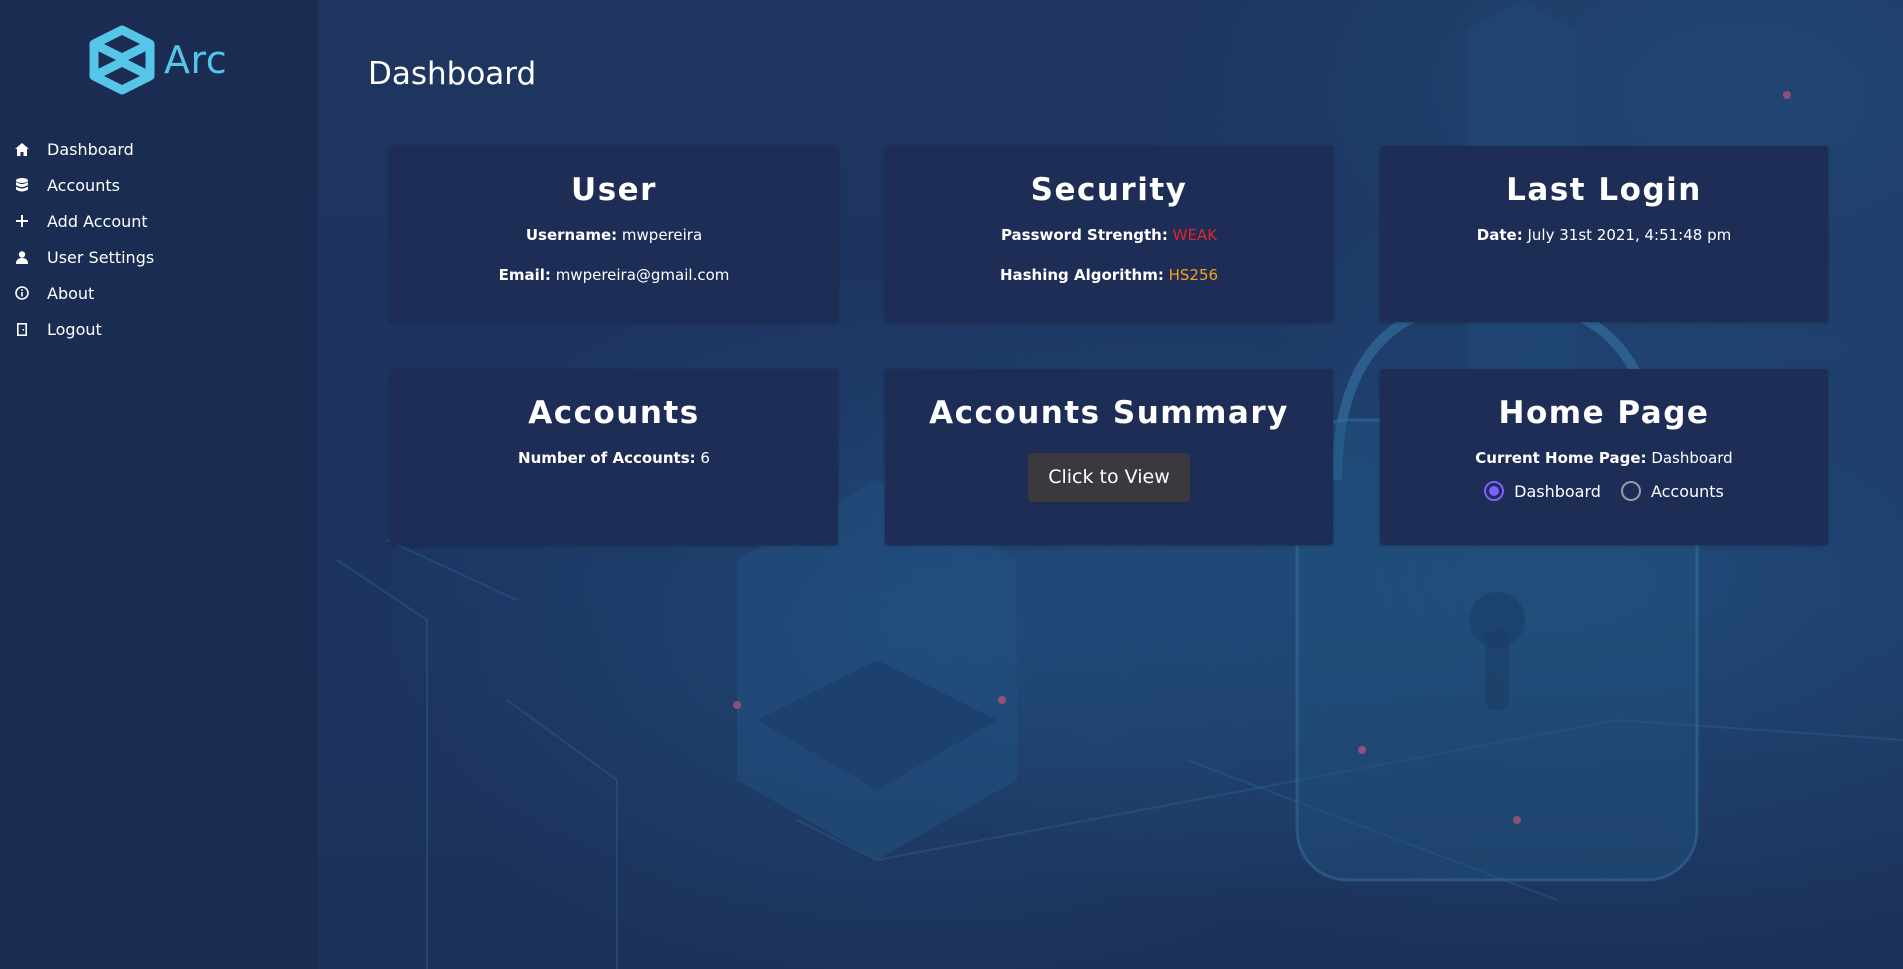  I want to click on last-login-date-row: Date: July 31st 2021, 4:51:48 pm, so click(1604, 235).